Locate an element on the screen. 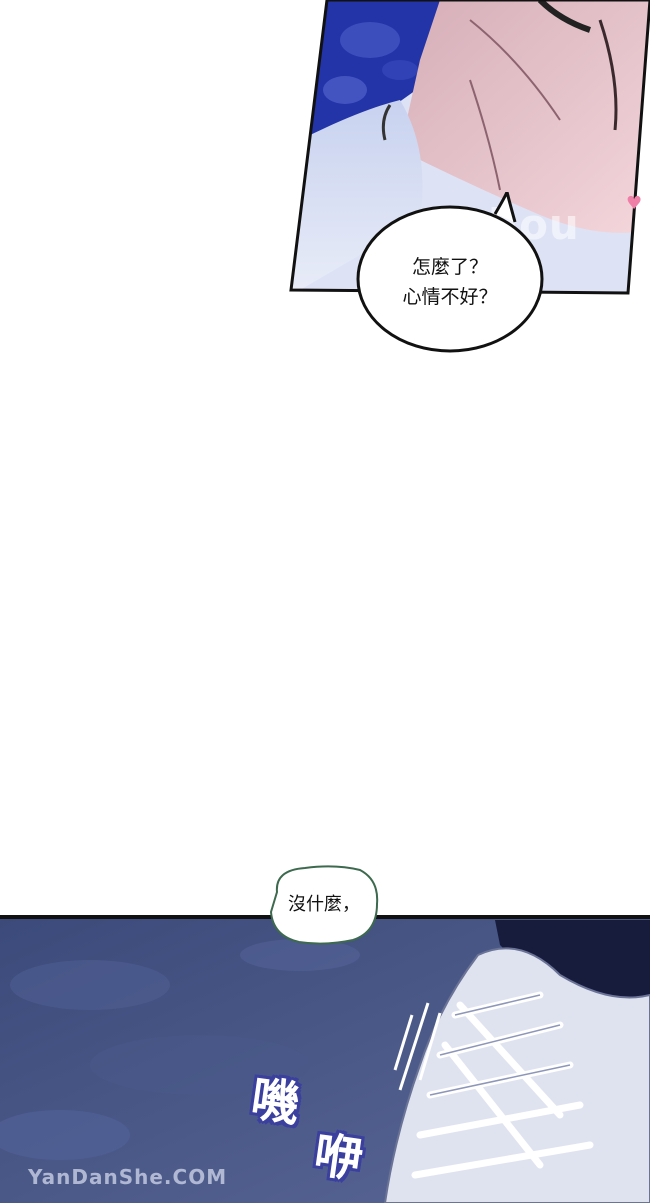 The width and height of the screenshot is (650, 1203). heart-icon: ♥ is located at coordinates (634, 203).